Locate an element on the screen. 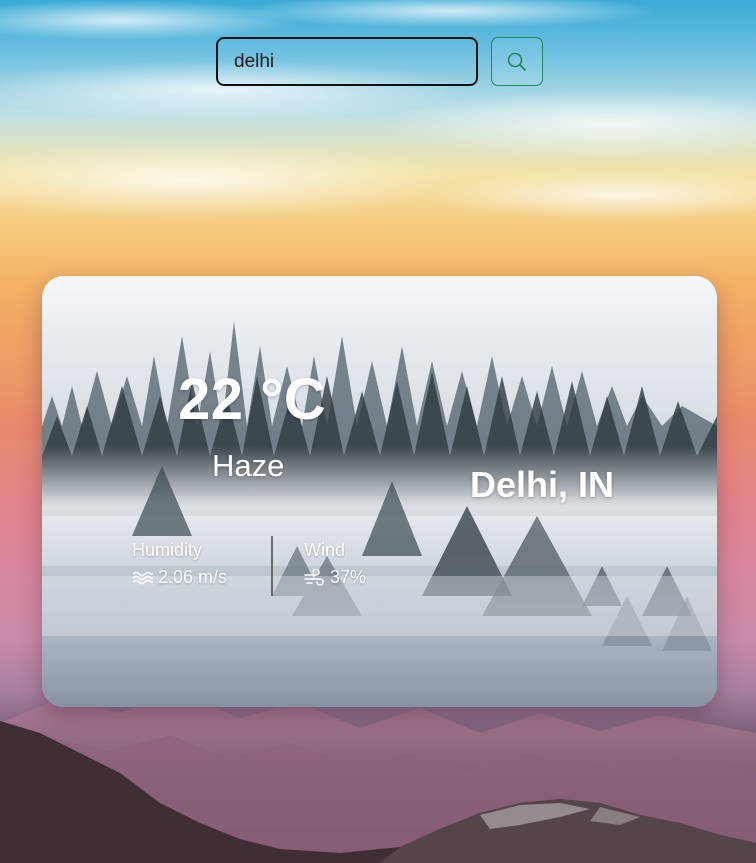 The width and height of the screenshot is (756, 863). humidity-label: Humidity is located at coordinates (167, 550).